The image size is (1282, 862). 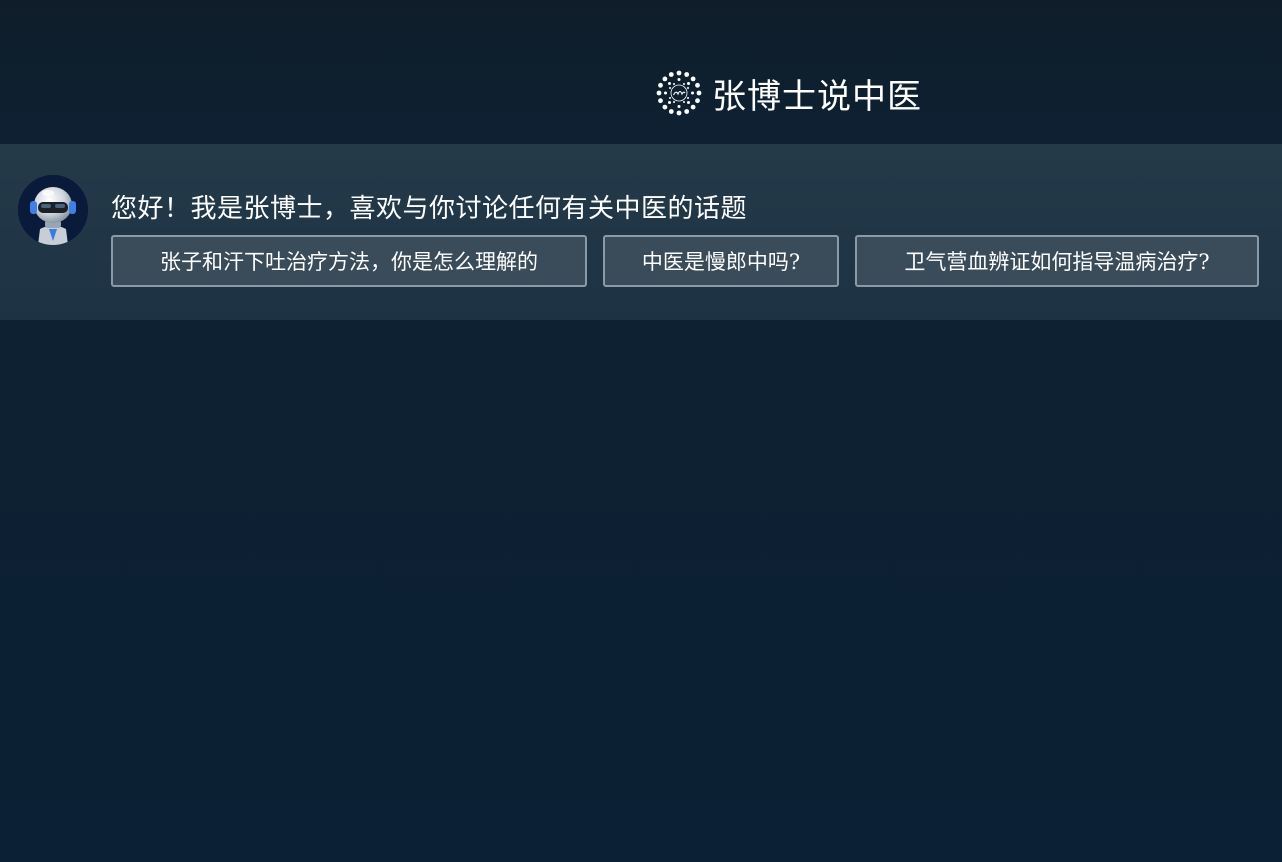 I want to click on suggestion-button-3: 卫气营血辨证如何指导温病治疗?, so click(x=1057, y=261).